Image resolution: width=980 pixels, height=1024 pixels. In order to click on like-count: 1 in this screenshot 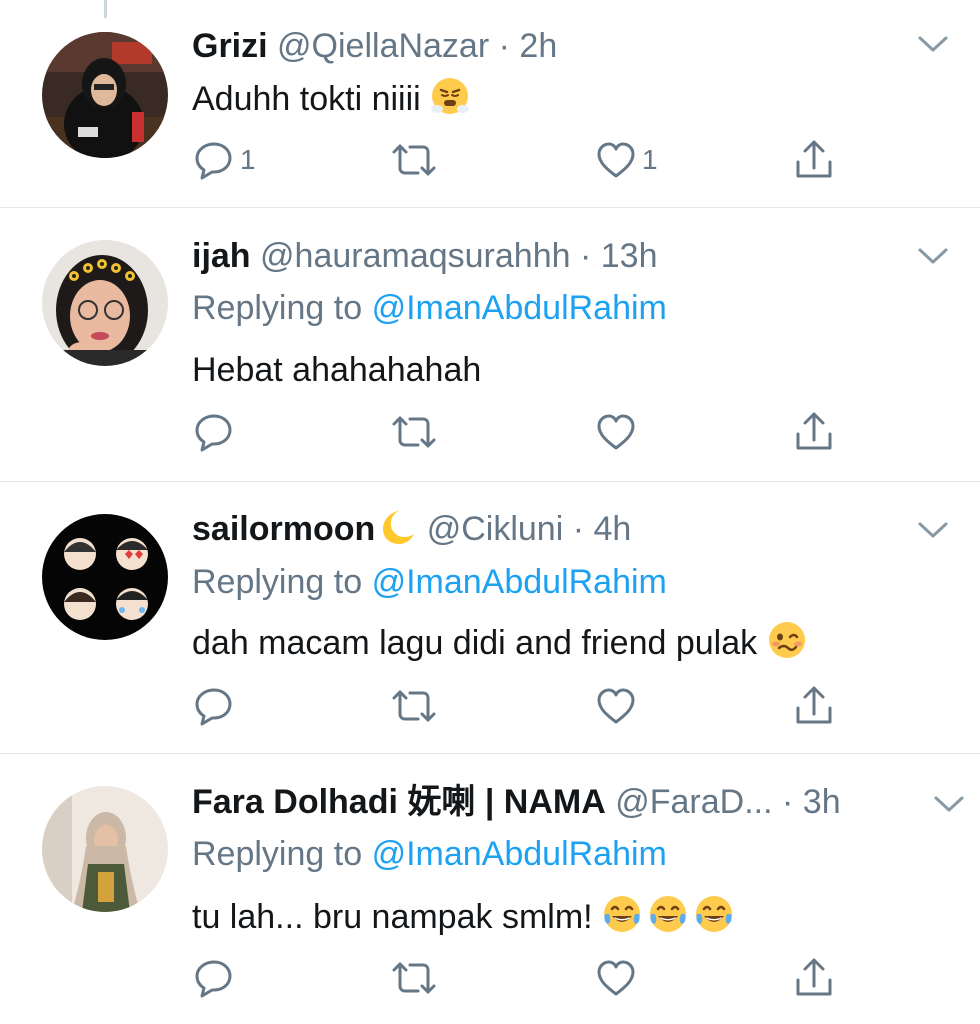, I will do `click(650, 159)`.